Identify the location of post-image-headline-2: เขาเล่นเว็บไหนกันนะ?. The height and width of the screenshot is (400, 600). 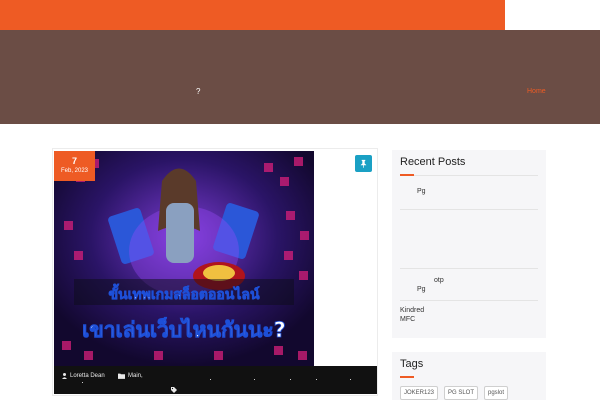
(184, 329).